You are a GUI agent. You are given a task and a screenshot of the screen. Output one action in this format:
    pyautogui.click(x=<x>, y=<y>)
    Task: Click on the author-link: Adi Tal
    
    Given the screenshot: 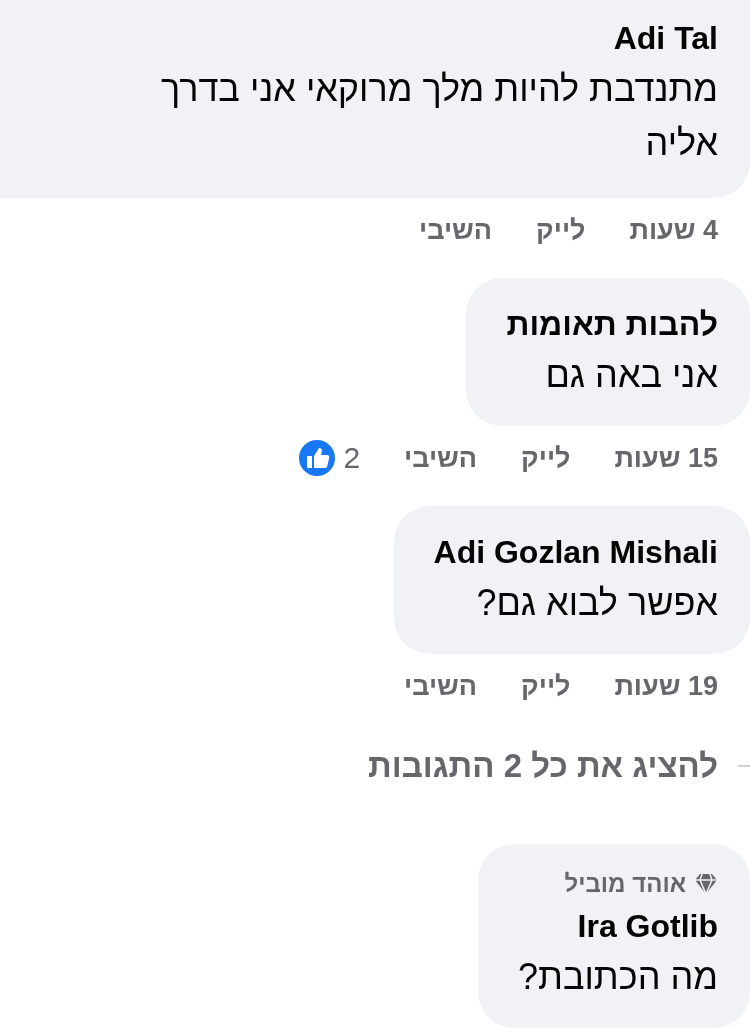 What is the action you would take?
    pyautogui.click(x=665, y=38)
    